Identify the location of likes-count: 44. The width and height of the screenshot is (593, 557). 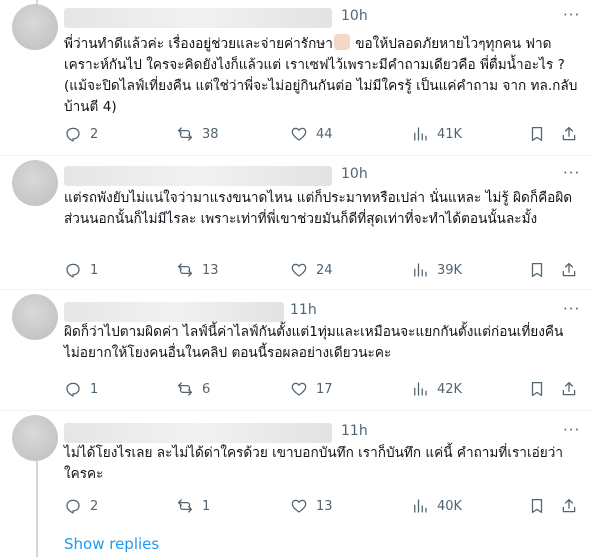
(324, 134).